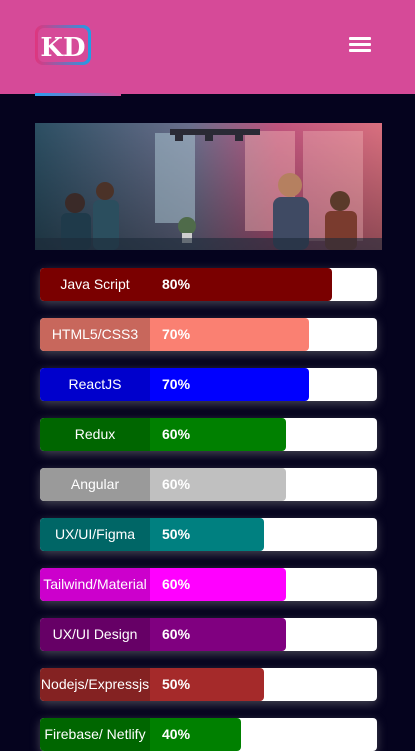 Image resolution: width=415 pixels, height=751 pixels. I want to click on skill-name: Tailwind/Material, so click(95, 584).